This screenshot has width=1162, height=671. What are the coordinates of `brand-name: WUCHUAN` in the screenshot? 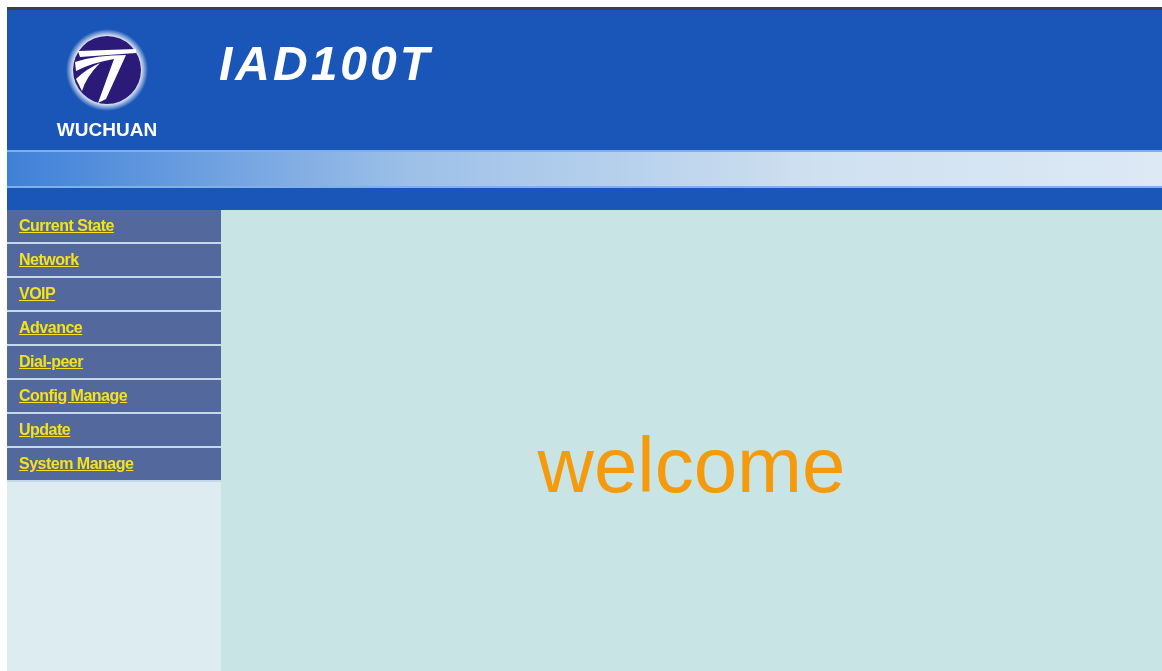 It's located at (107, 130).